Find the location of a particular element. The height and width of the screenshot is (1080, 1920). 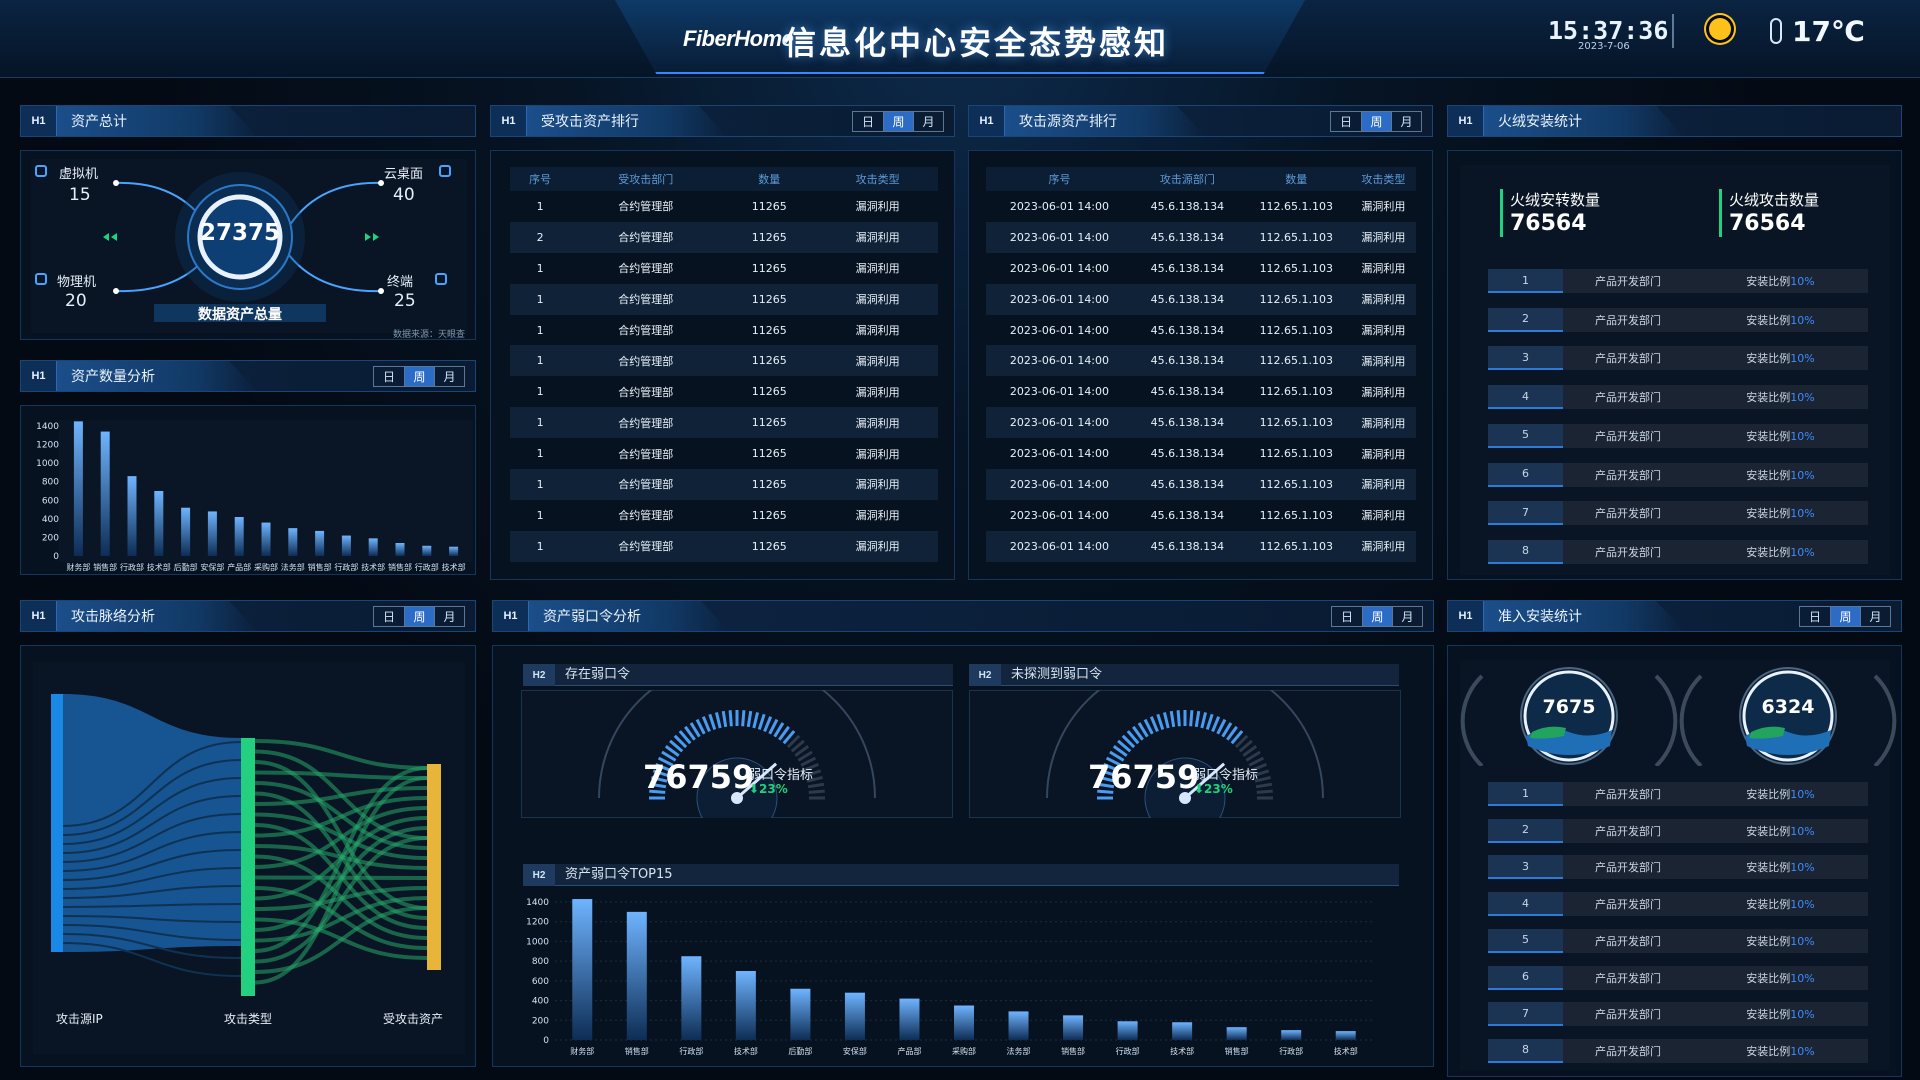

table-row: 2 合约管理部 11265 漏洞利用 is located at coordinates (724, 237).